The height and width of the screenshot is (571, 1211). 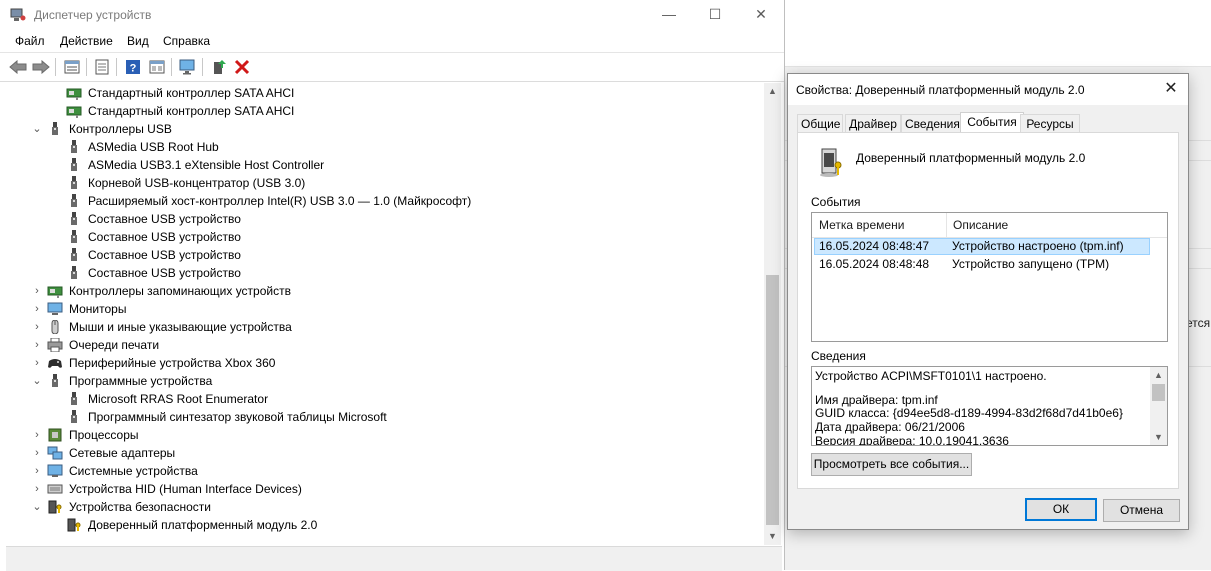 What do you see at coordinates (381, 471) in the screenshot?
I see `tree-item: › Системные устройства` at bounding box center [381, 471].